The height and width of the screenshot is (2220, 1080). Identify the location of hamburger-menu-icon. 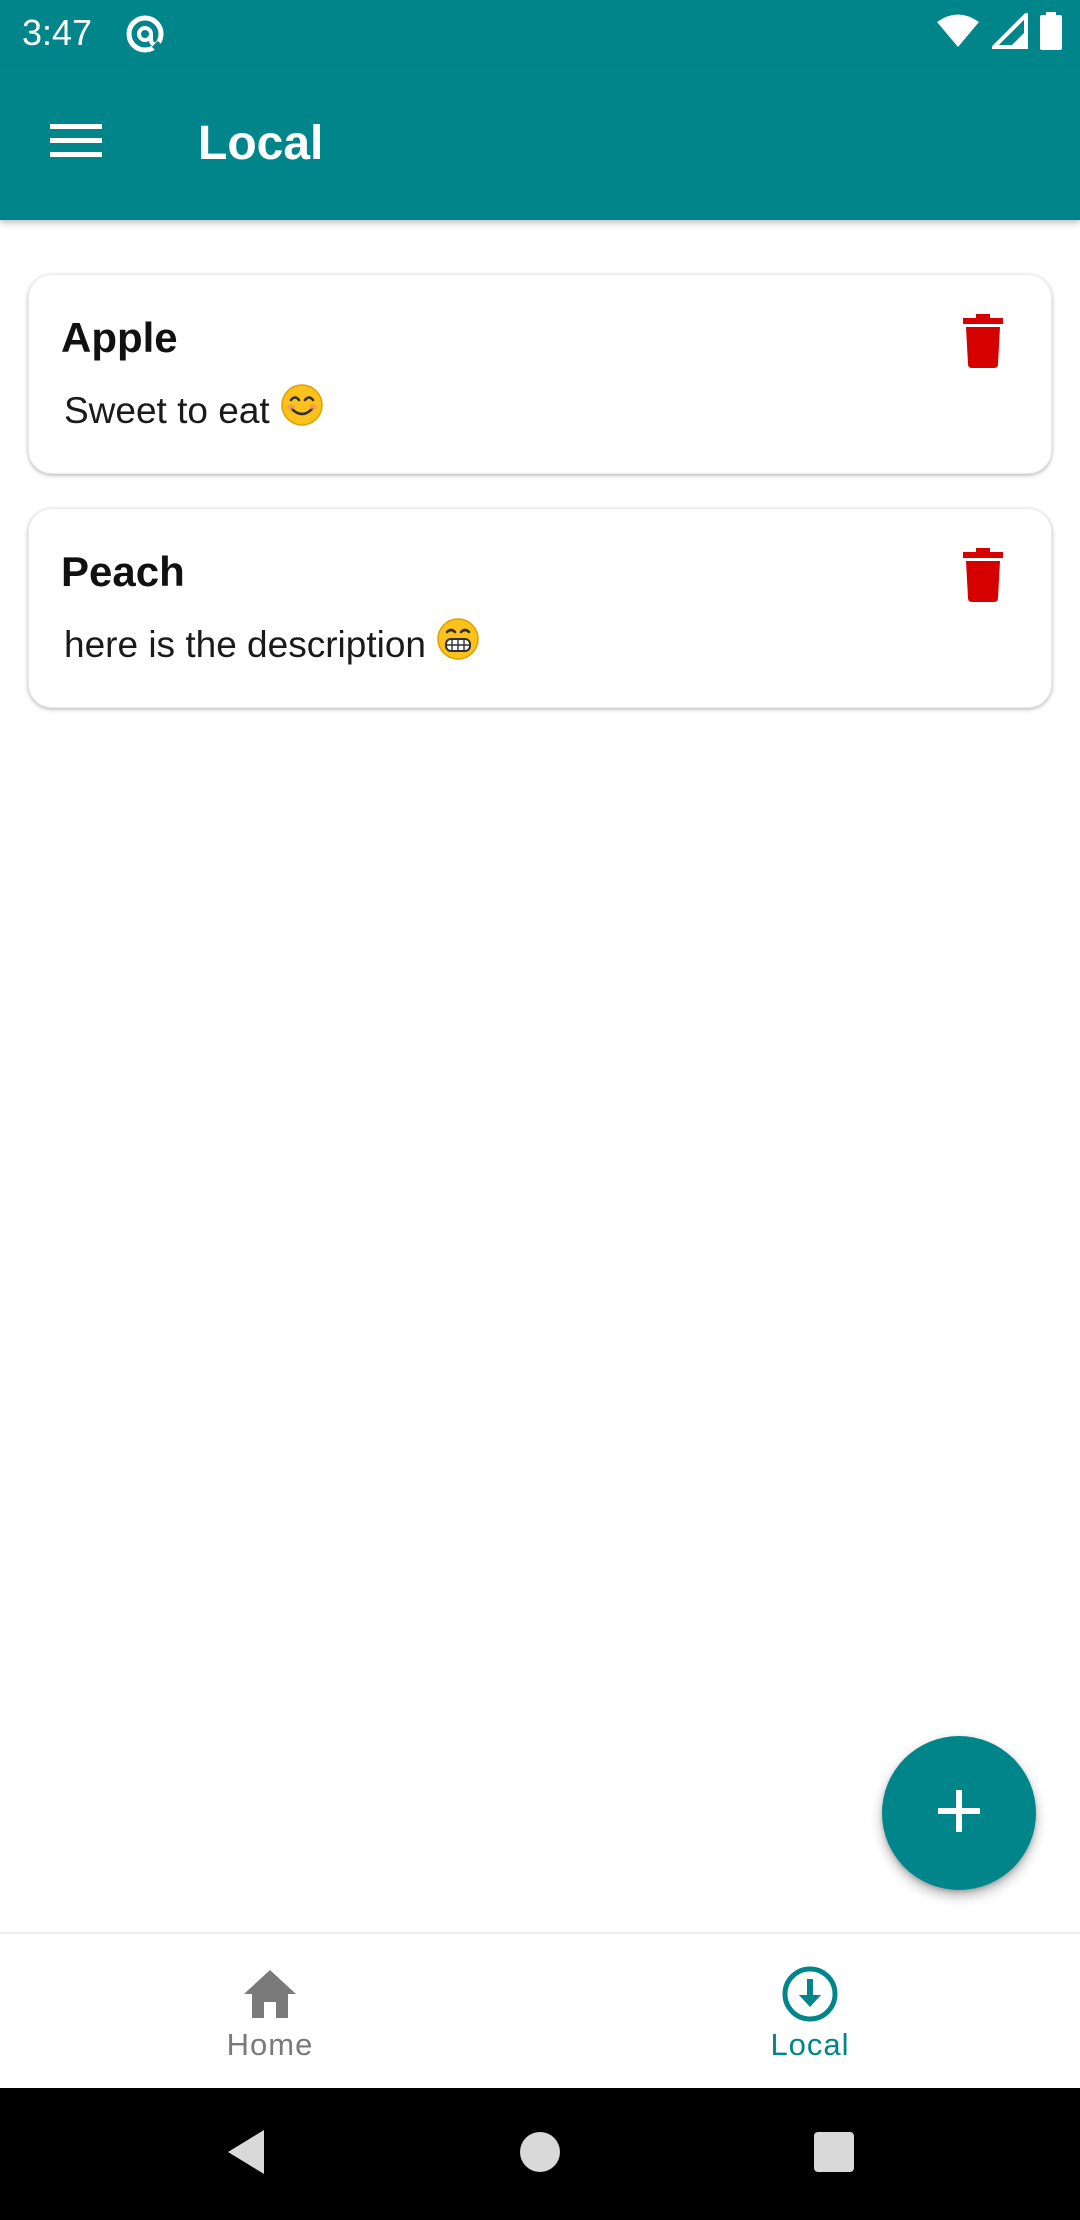
(77, 143).